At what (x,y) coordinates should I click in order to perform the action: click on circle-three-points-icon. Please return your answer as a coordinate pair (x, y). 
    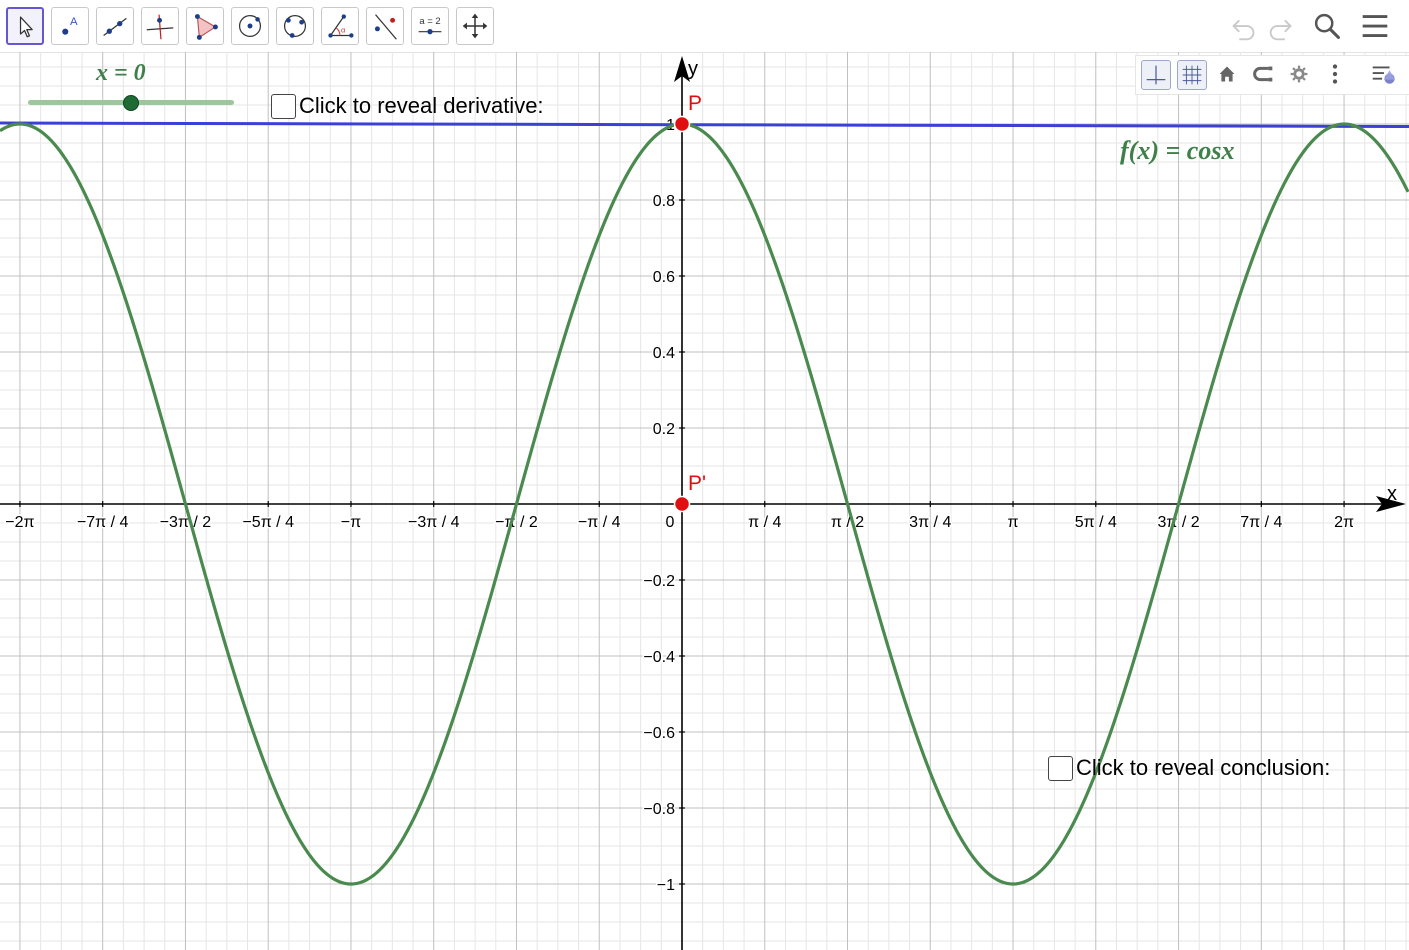
    Looking at the image, I should click on (295, 26).